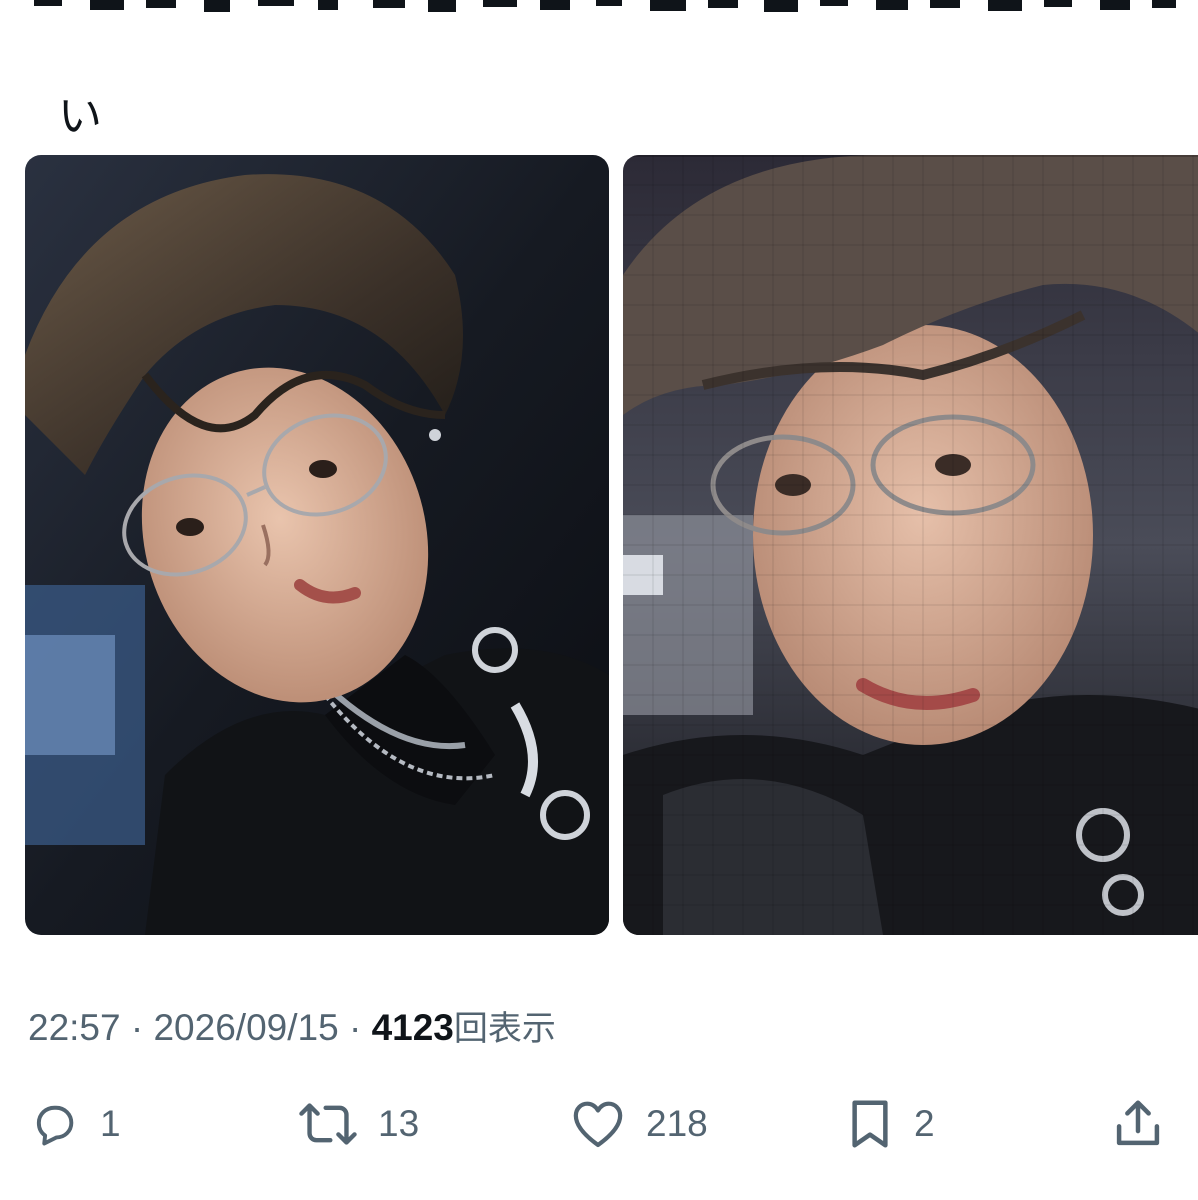 Image resolution: width=1198 pixels, height=1200 pixels. What do you see at coordinates (110, 1123) in the screenshot?
I see `reply-count: 1` at bounding box center [110, 1123].